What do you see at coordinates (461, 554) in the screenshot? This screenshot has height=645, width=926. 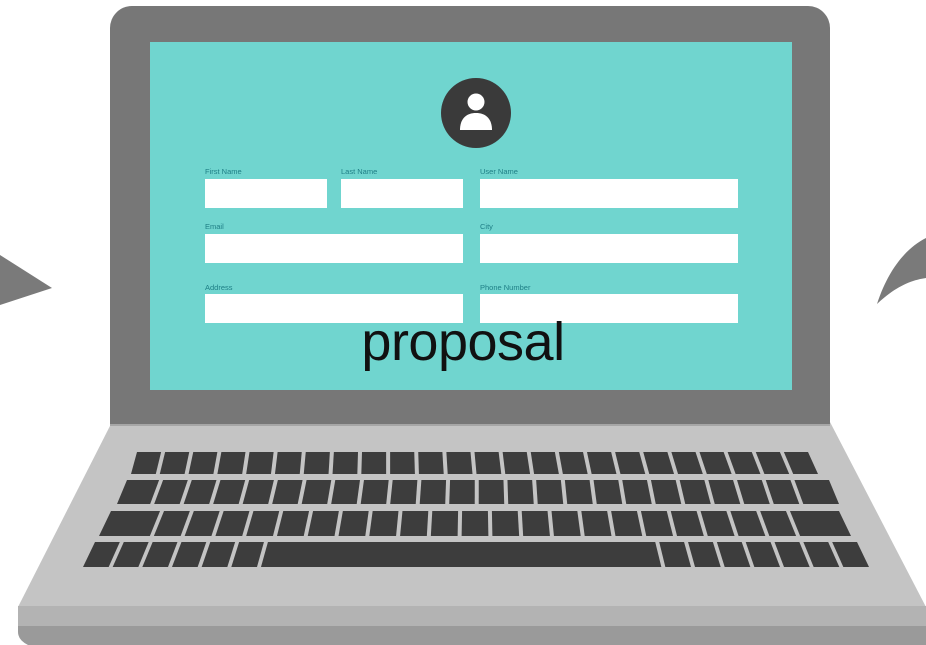 I see `spacebar-key` at bounding box center [461, 554].